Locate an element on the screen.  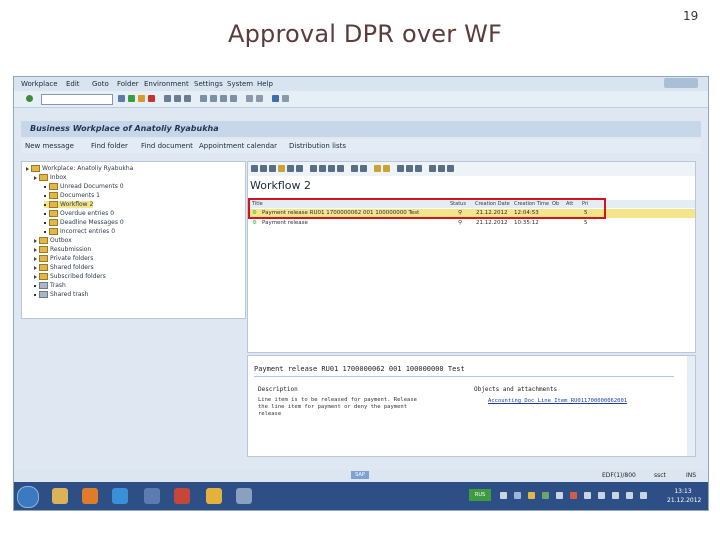
filter-icon is located at coordinates (331, 168).